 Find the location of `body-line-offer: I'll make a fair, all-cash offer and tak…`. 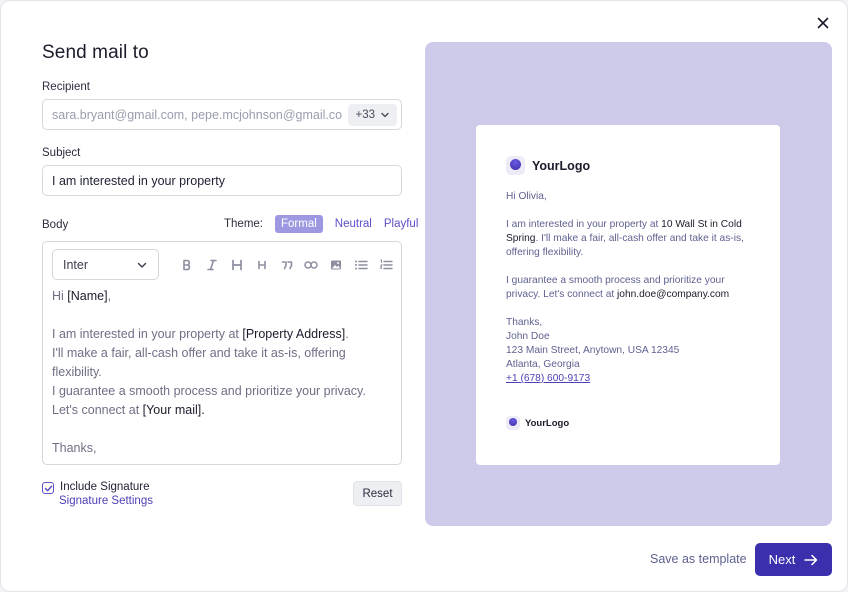

body-line-offer: I'll make a fair, all-cash offer and tak… is located at coordinates (199, 362).